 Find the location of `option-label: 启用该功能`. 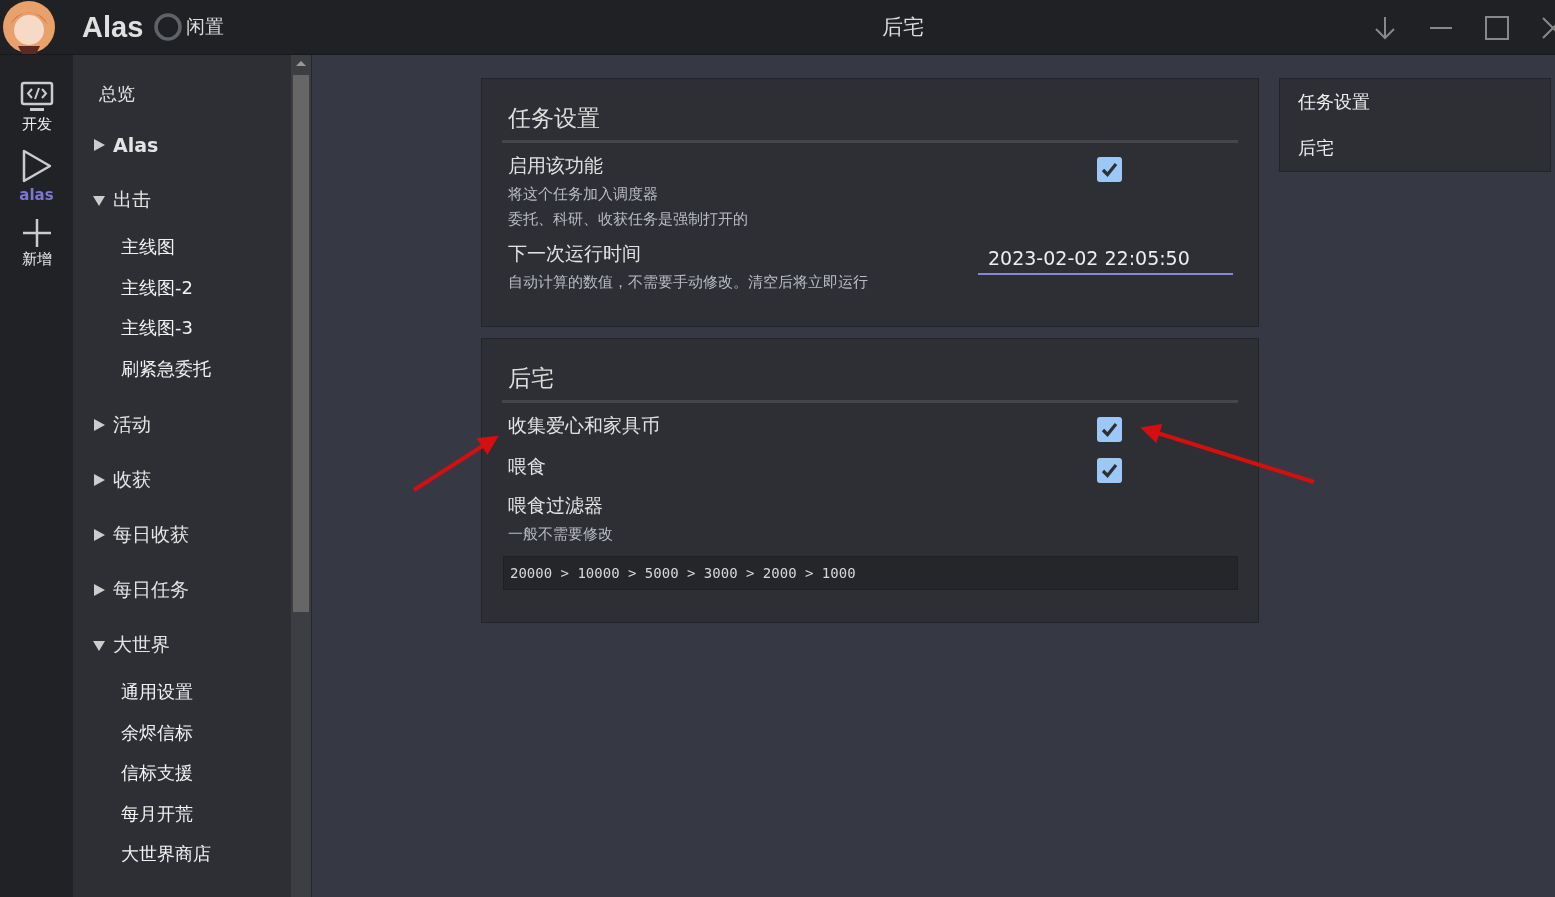

option-label: 启用该功能 is located at coordinates (556, 165).